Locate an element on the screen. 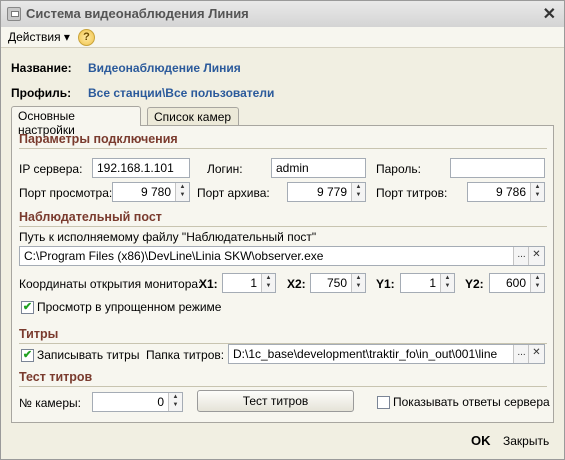  login-label: Логин: is located at coordinates (225, 169).